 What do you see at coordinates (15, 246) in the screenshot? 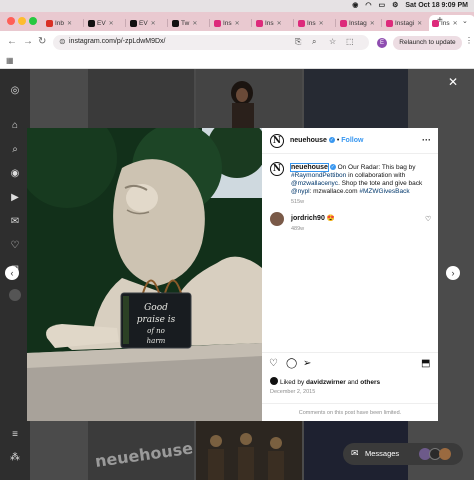
I see `notifications-heart-icon: ♡` at bounding box center [15, 246].